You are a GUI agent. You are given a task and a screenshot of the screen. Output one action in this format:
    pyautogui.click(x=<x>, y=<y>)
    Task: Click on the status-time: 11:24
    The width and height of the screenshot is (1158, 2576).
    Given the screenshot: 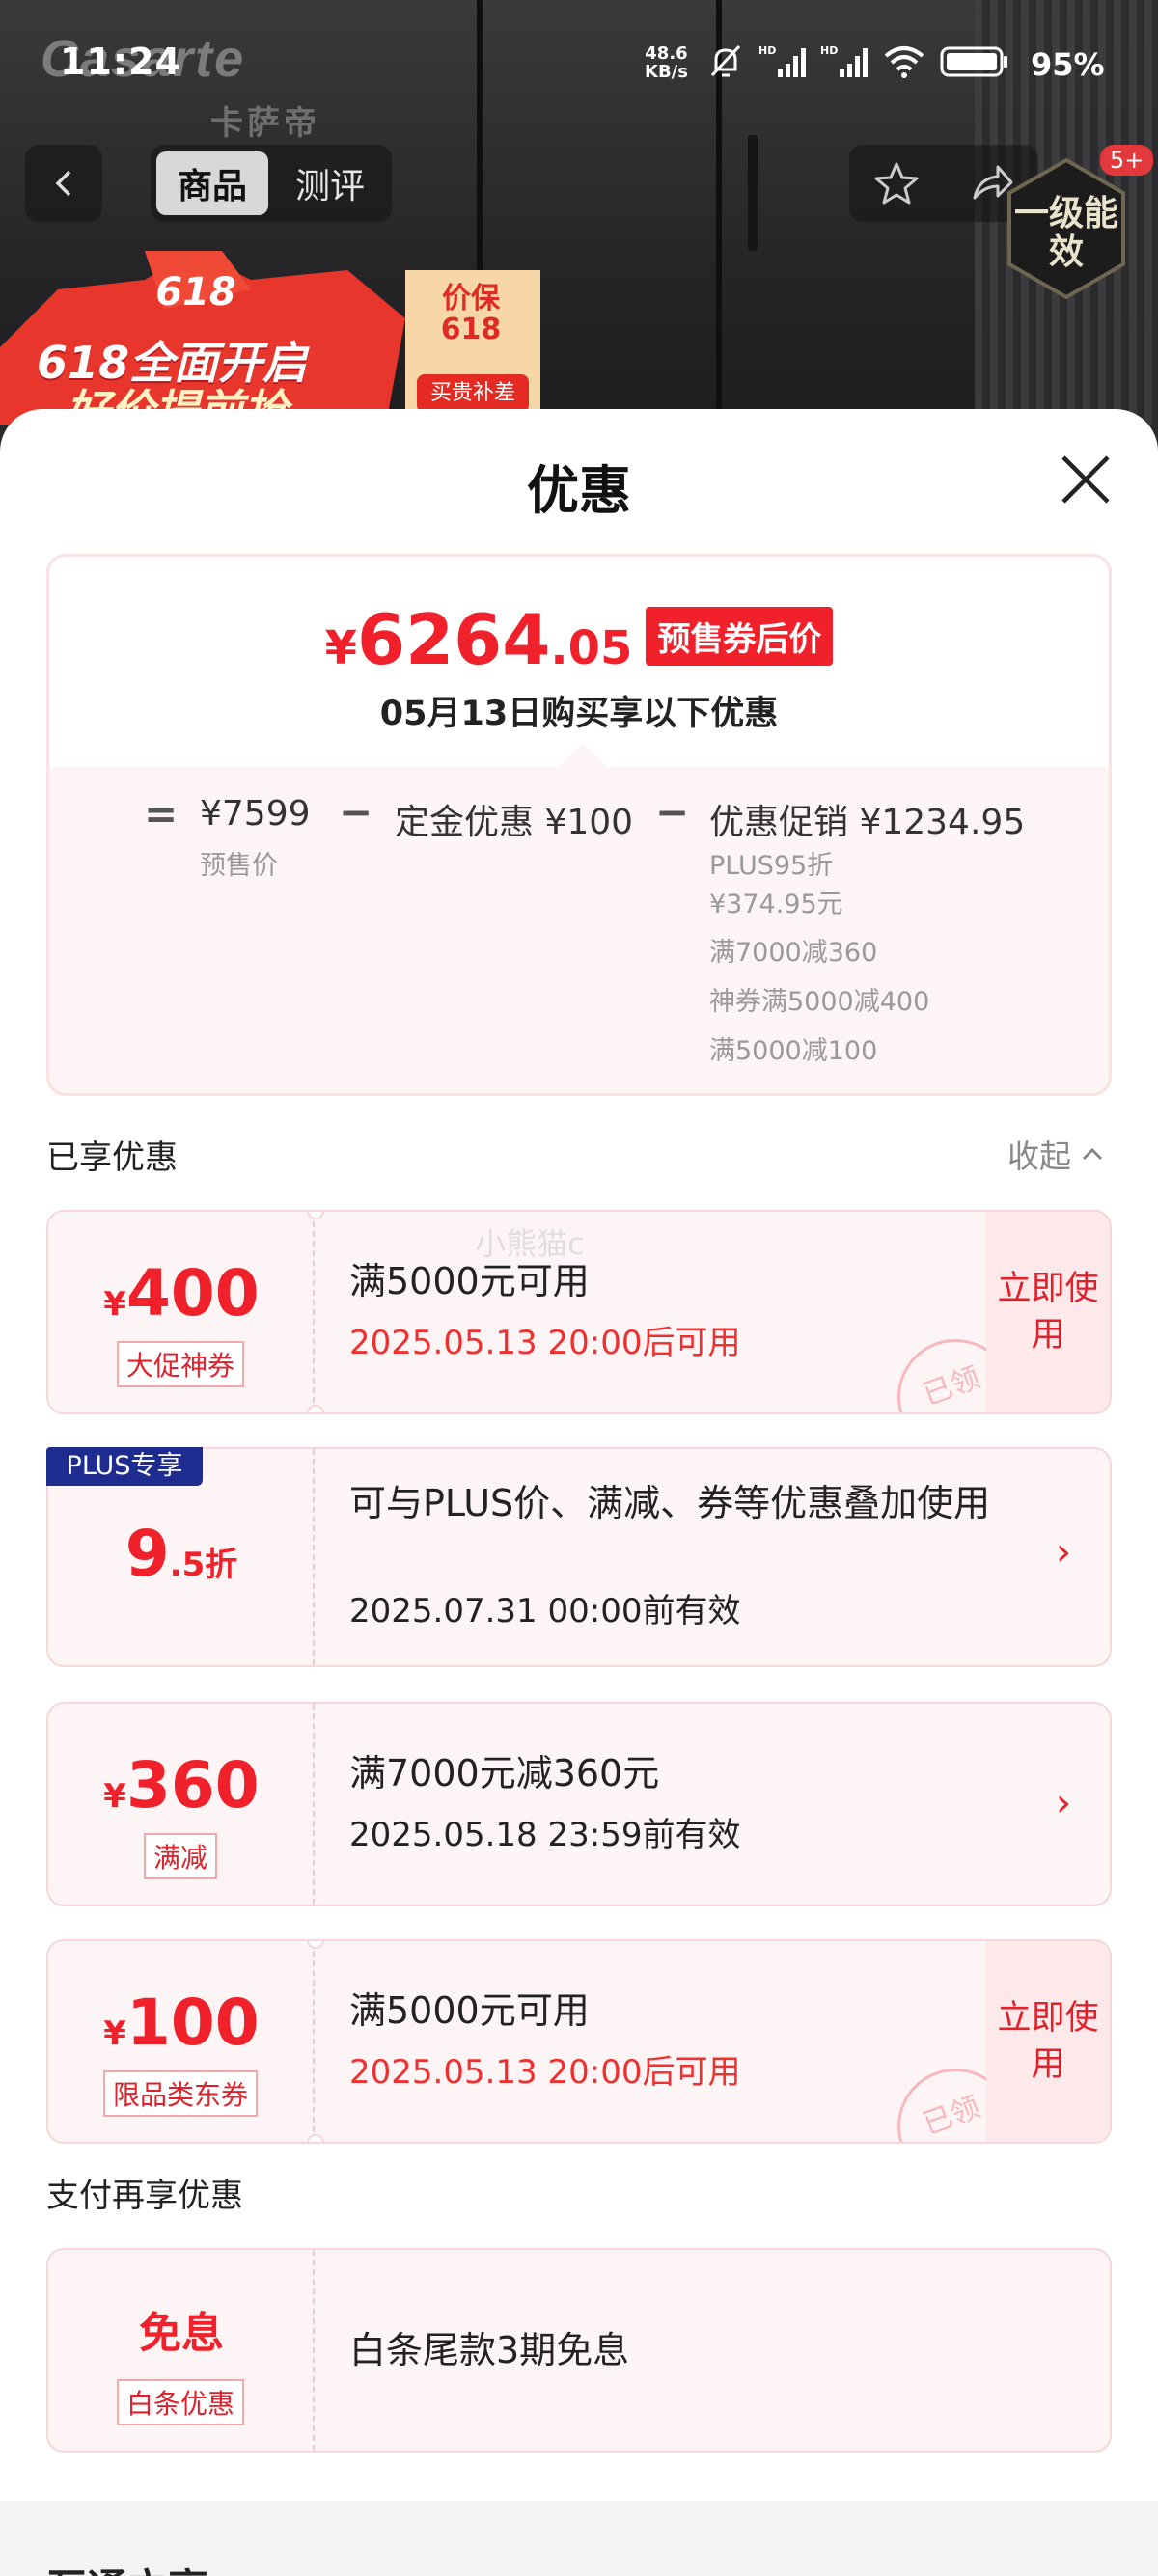 What is the action you would take?
    pyautogui.click(x=120, y=62)
    